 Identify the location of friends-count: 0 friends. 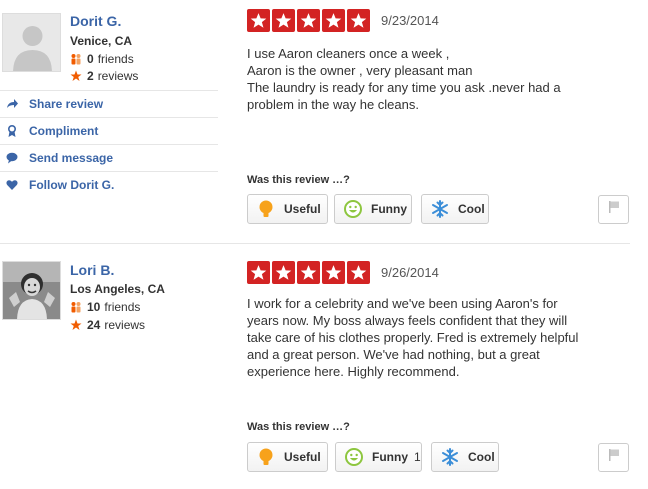
(102, 59).